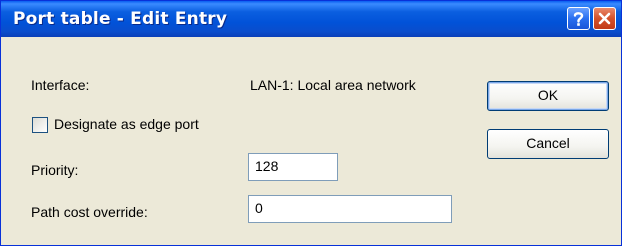  I want to click on close-button, so click(604, 18).